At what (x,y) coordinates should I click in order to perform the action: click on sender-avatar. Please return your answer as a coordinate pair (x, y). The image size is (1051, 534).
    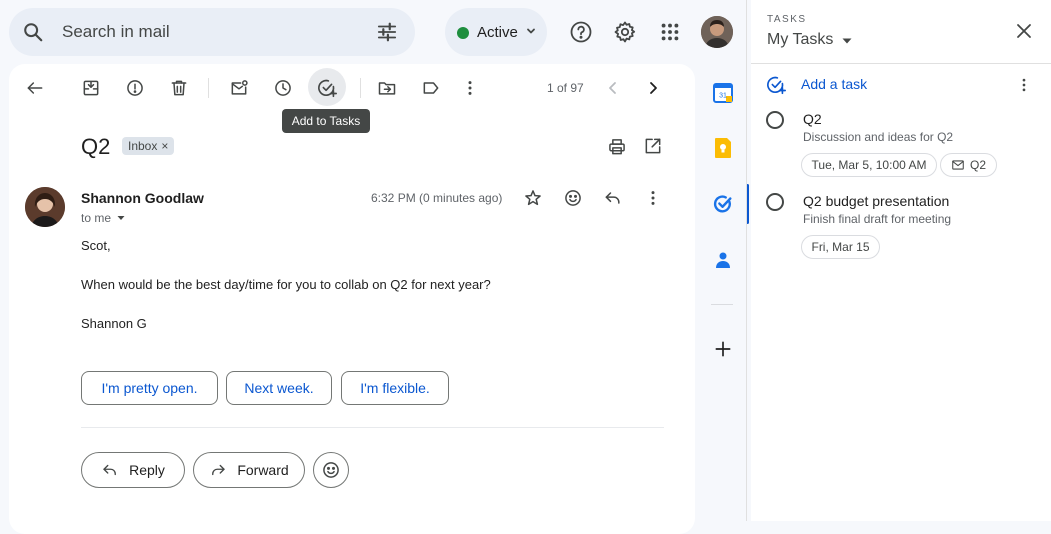
    Looking at the image, I should click on (45, 207).